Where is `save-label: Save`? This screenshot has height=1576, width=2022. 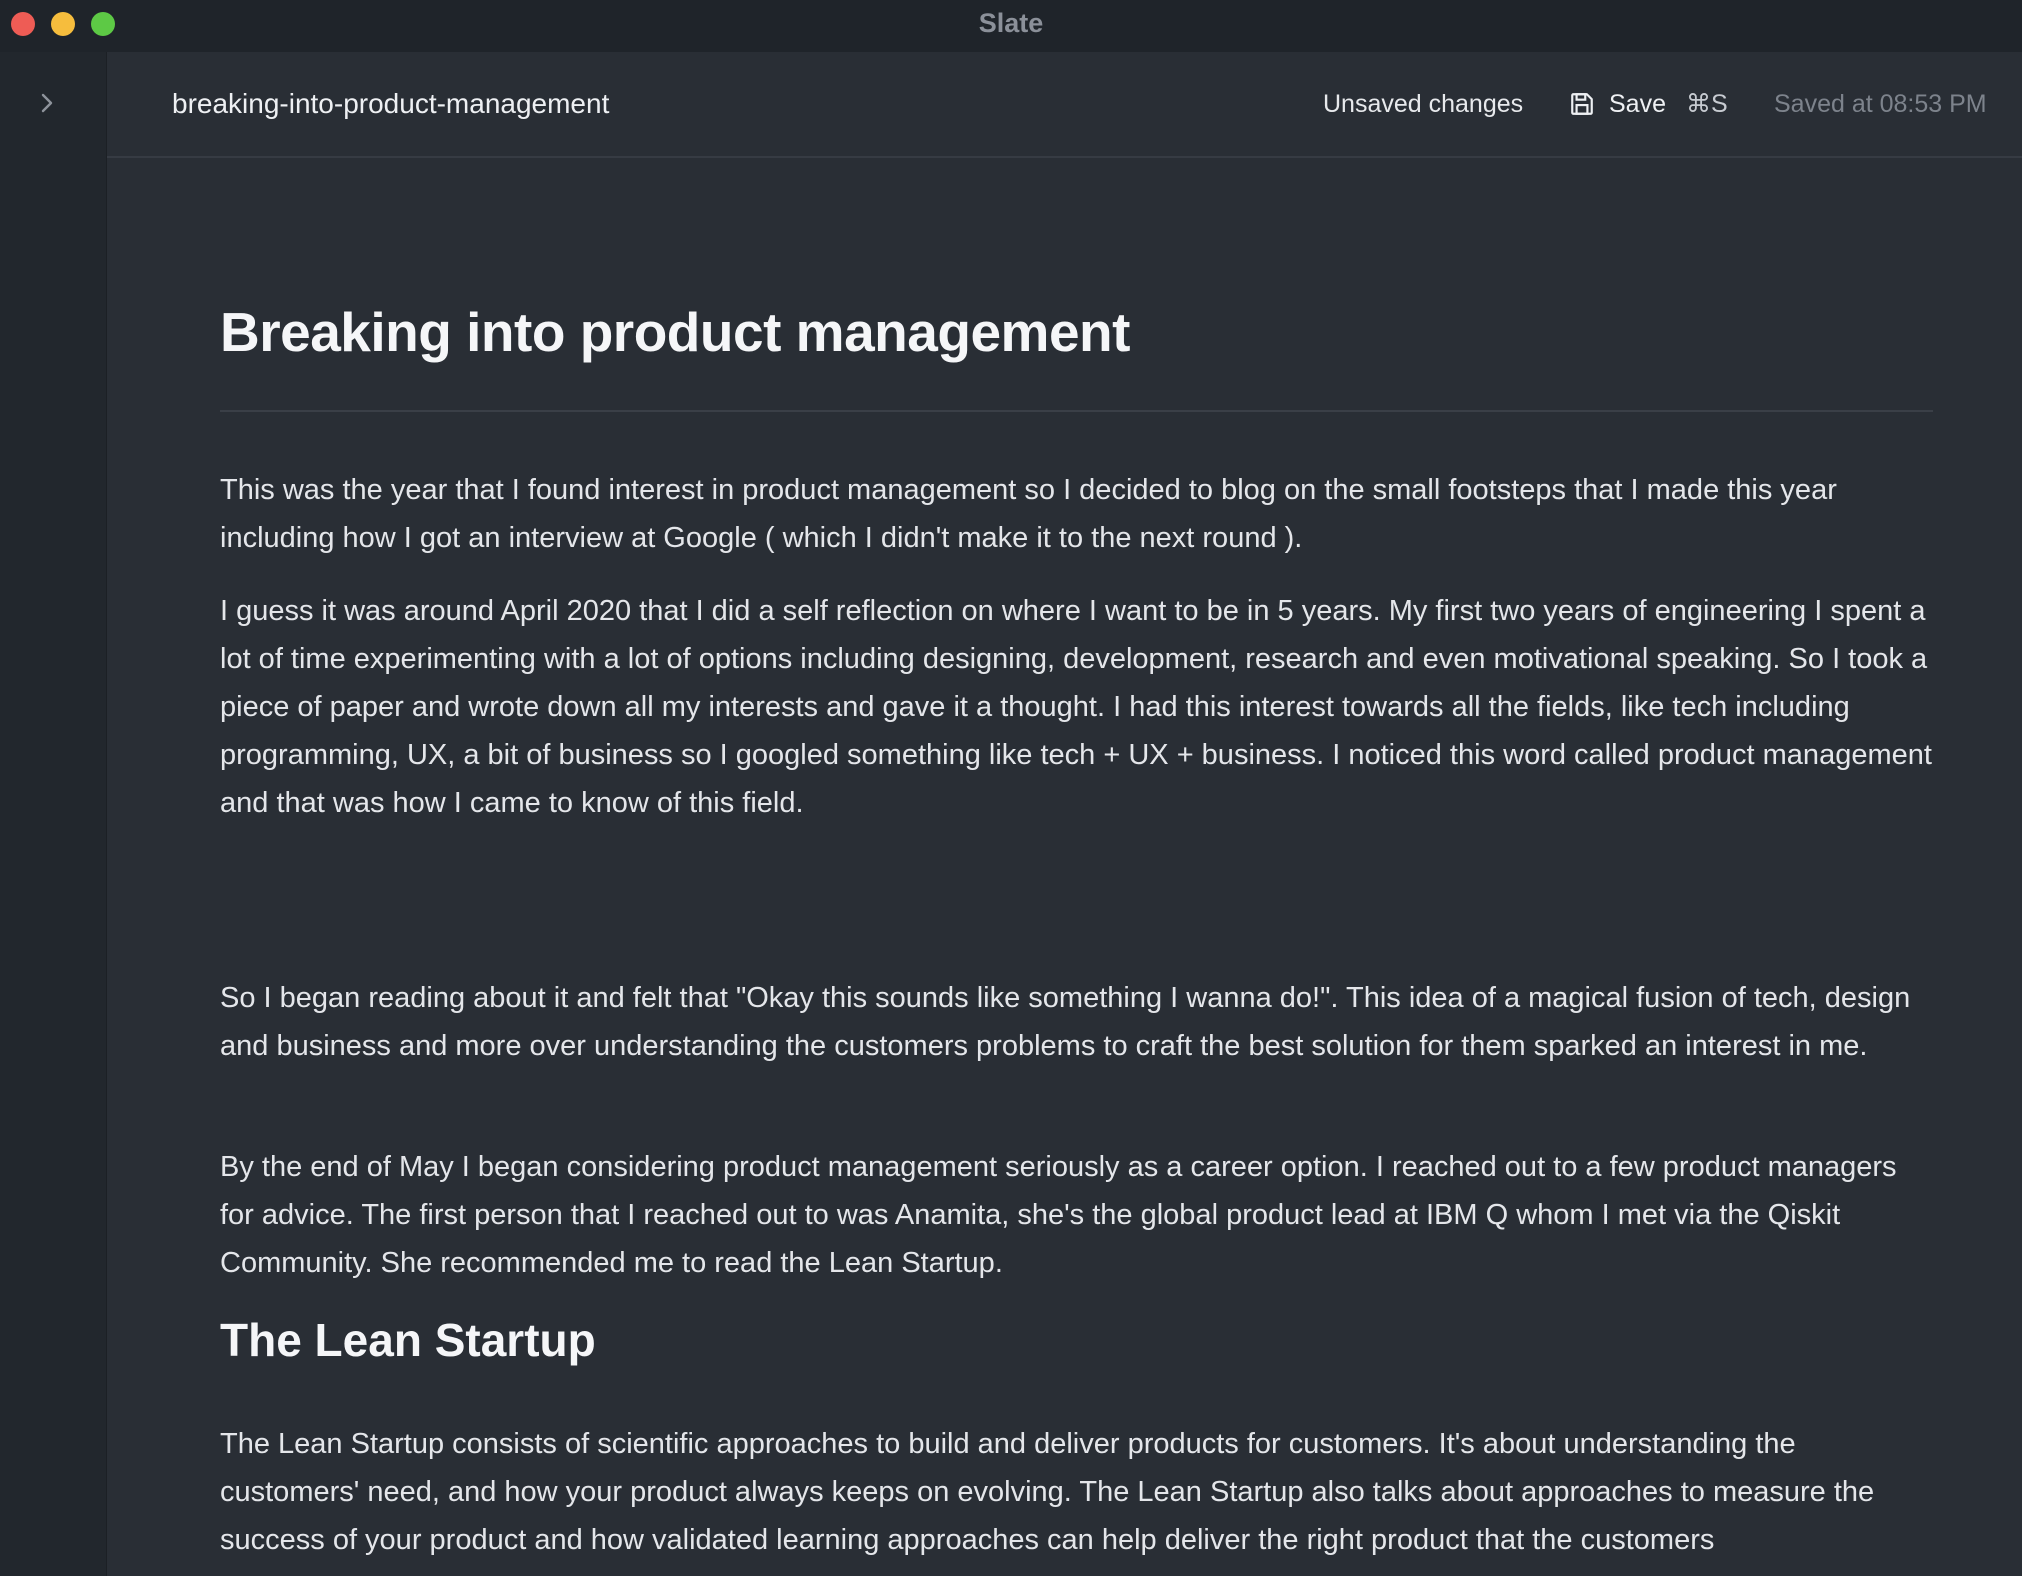
save-label: Save is located at coordinates (1637, 103).